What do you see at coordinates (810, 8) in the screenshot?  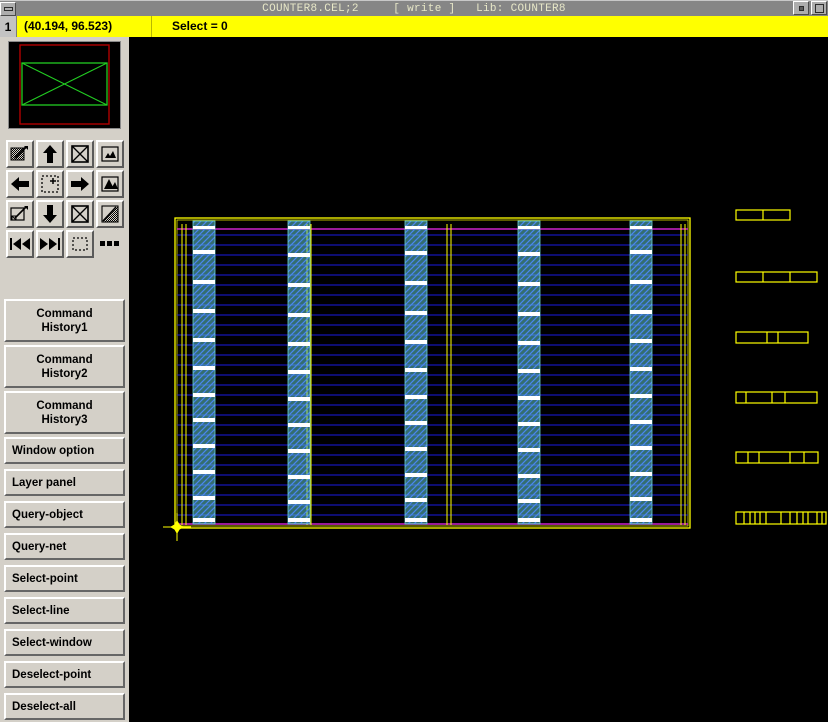 I see `window-controls` at bounding box center [810, 8].